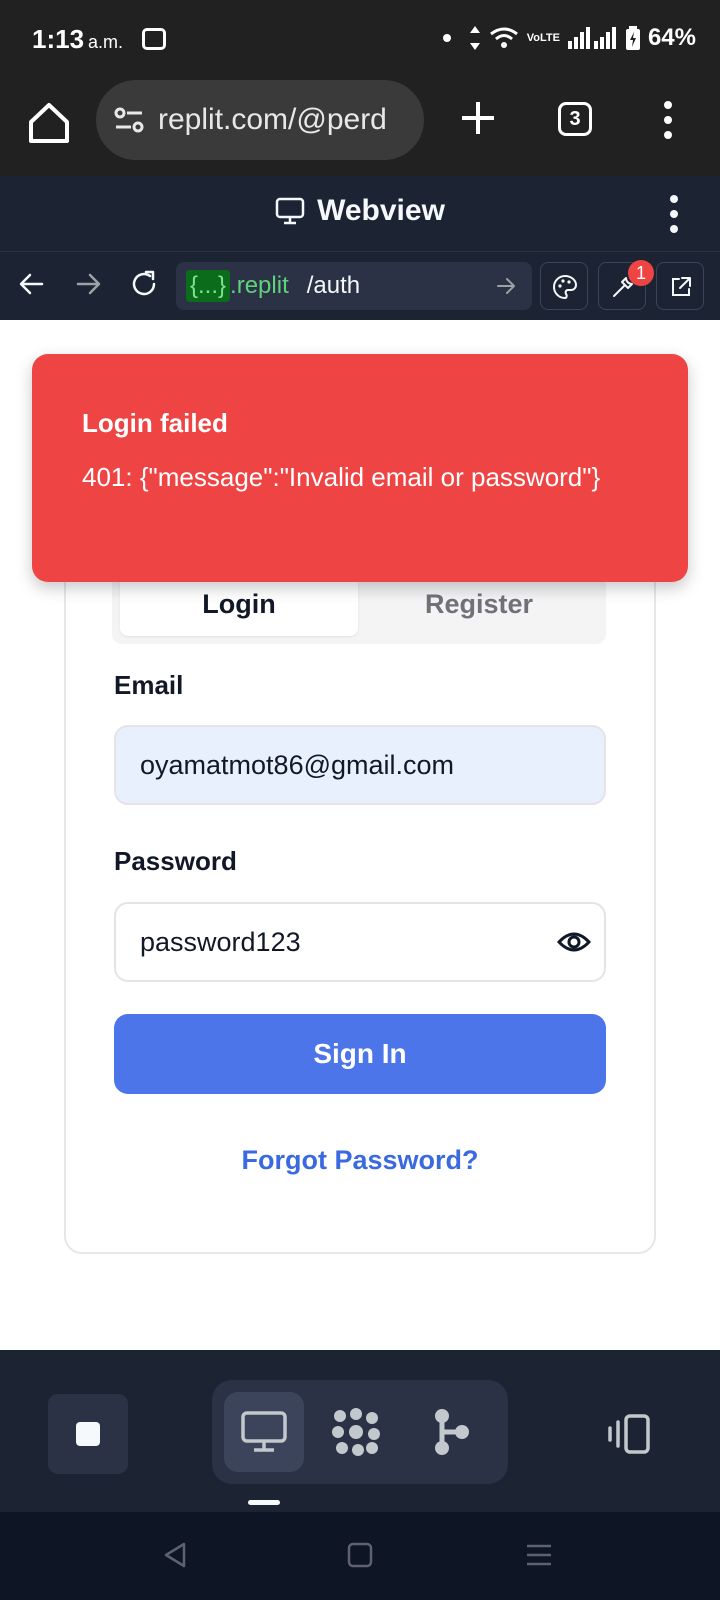 Image resolution: width=720 pixels, height=1600 pixels. Describe the element at coordinates (360, 942) in the screenshot. I see `password-field: password123` at that location.